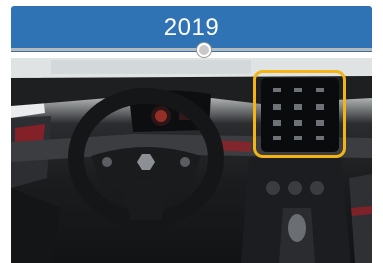  What do you see at coordinates (204, 50) in the screenshot?
I see `timeline-marker` at bounding box center [204, 50].